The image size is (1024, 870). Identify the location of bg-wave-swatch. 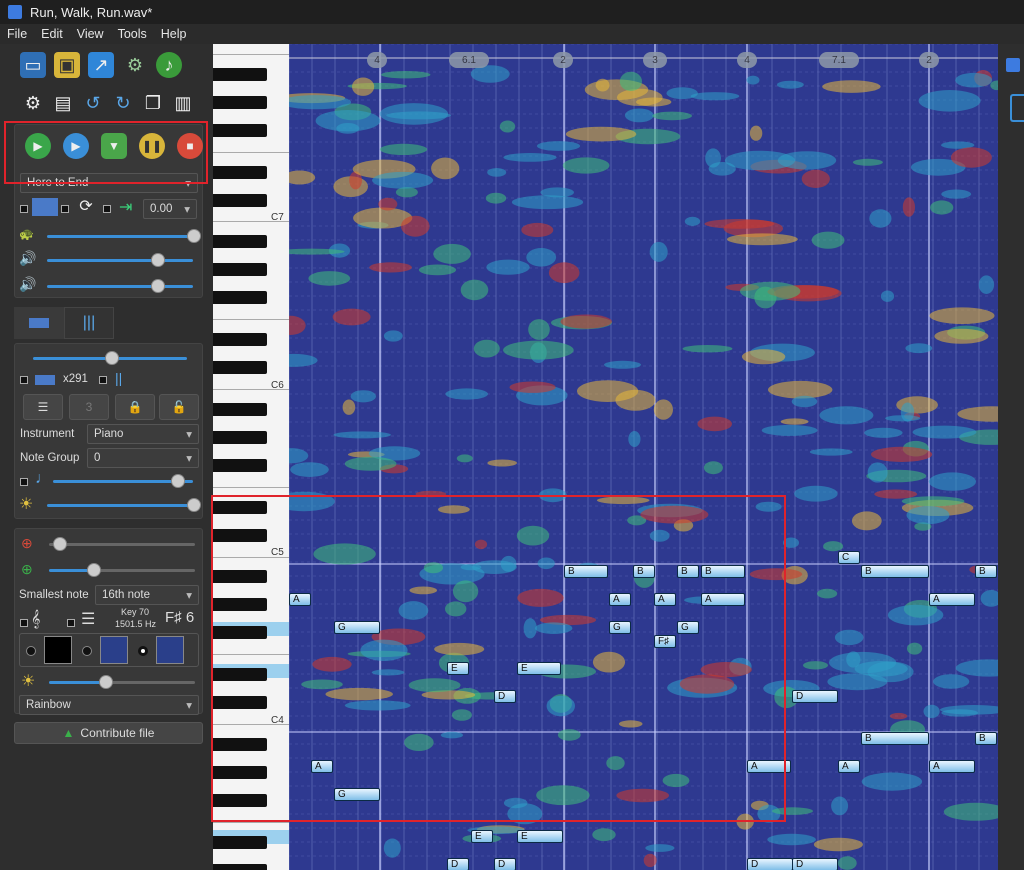
(114, 650).